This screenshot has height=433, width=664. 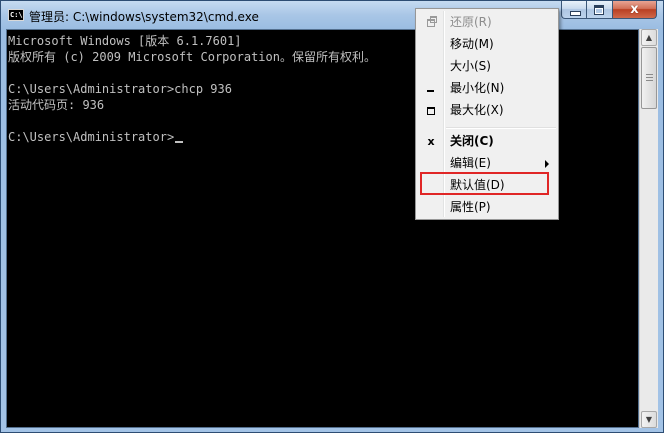 I want to click on restore-icon, so click(x=432, y=21).